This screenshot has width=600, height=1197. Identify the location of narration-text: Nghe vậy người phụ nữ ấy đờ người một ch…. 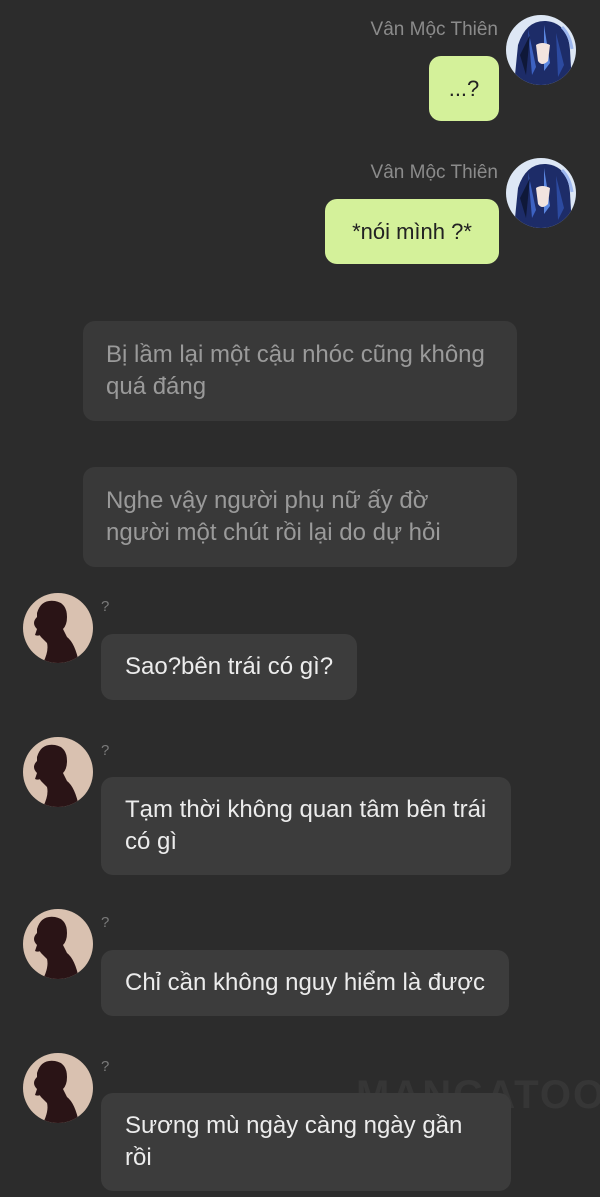
(273, 516).